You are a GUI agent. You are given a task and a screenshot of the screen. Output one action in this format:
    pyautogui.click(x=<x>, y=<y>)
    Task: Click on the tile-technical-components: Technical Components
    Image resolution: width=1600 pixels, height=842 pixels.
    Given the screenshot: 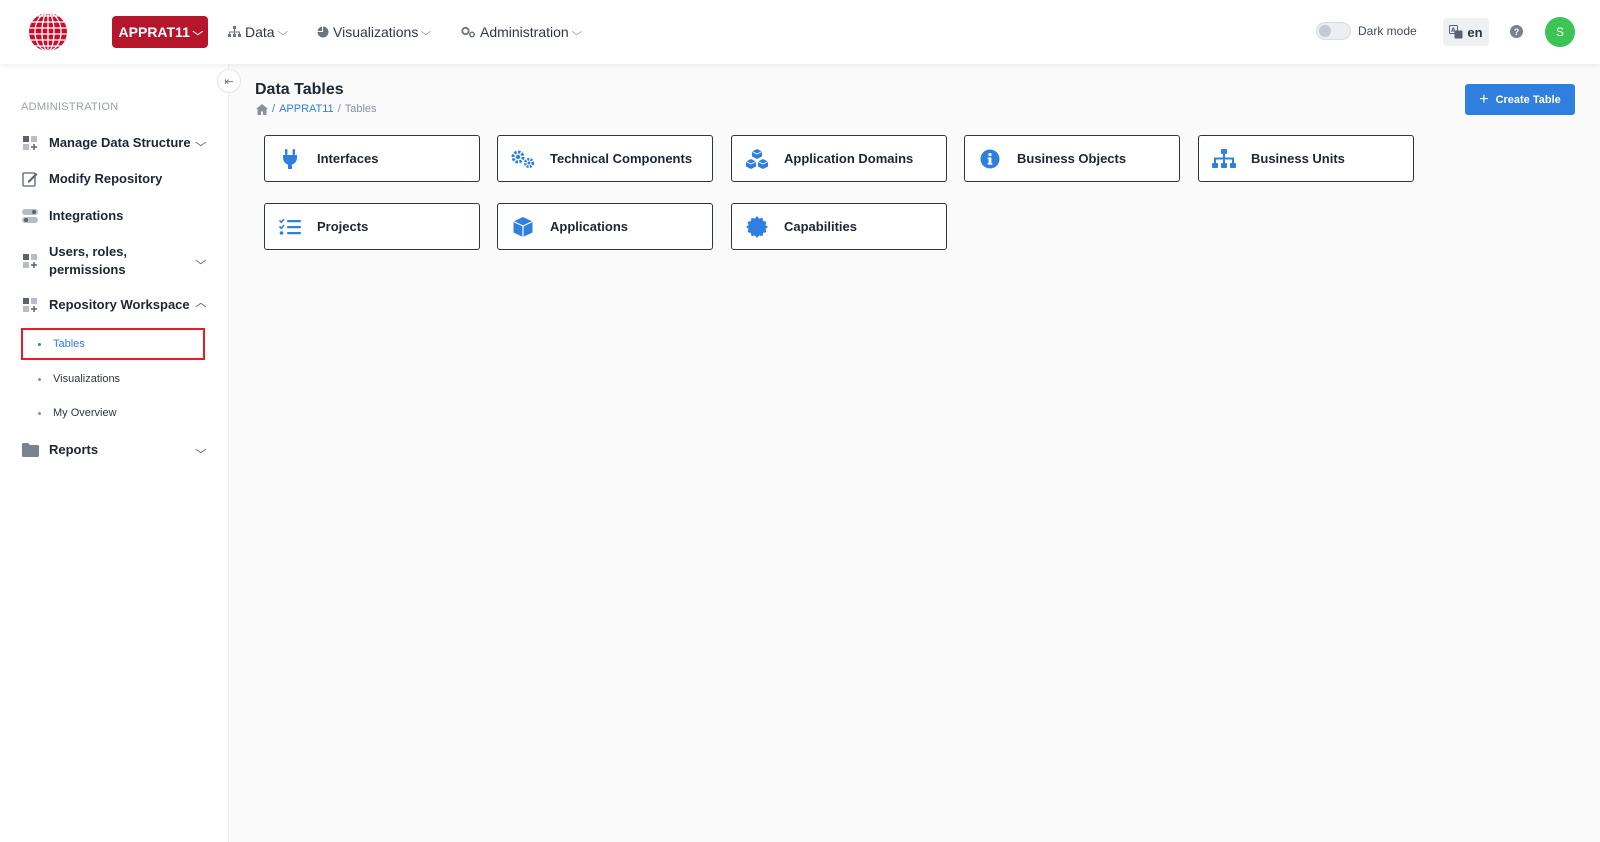 What is the action you would take?
    pyautogui.click(x=605, y=158)
    